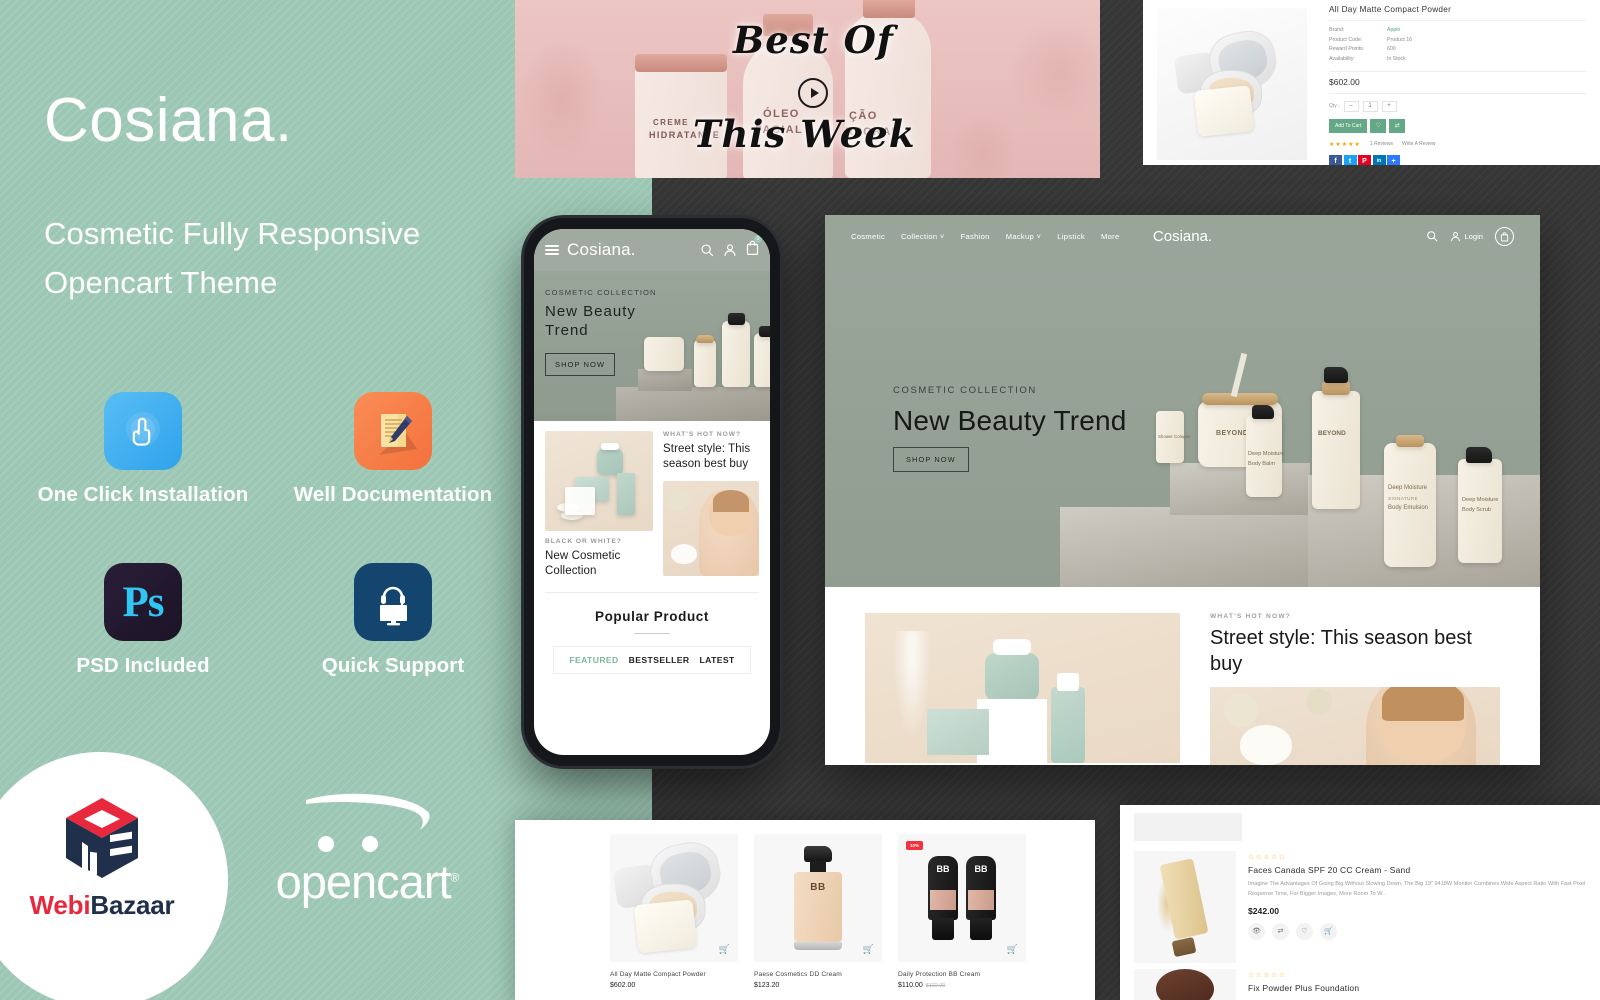 The width and height of the screenshot is (1600, 1000). Describe the element at coordinates (975, 236) in the screenshot. I see `nav-item-fashion: Fashion` at that location.